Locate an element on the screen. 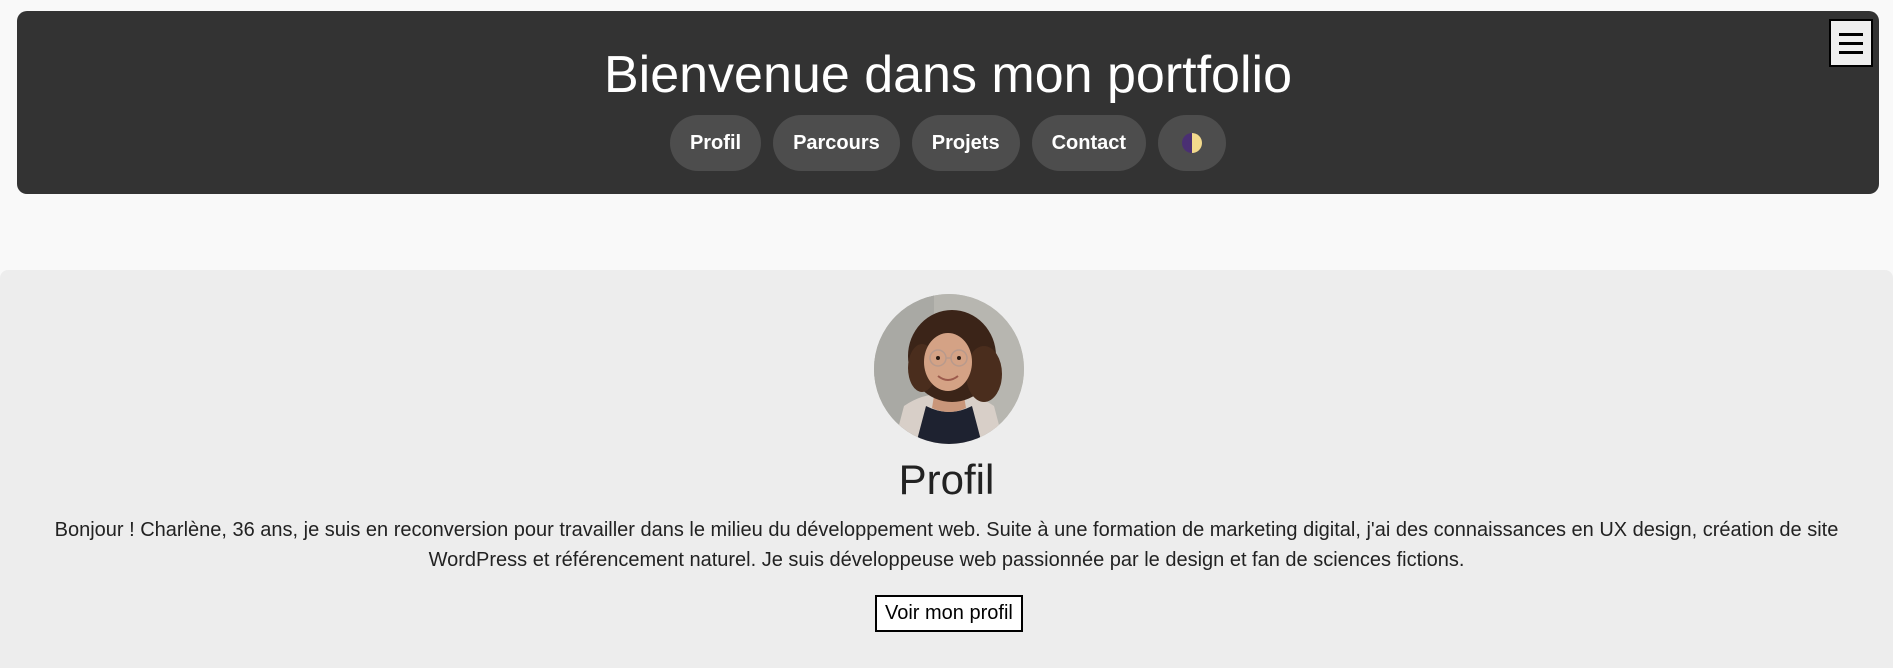 The width and height of the screenshot is (1893, 668). avatar is located at coordinates (949, 369).